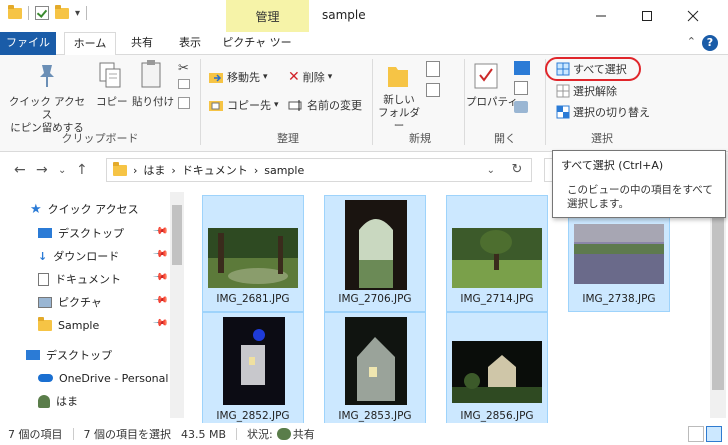  Describe the element at coordinates (364, 434) in the screenshot. I see `status-bar: 7 個の項目 7 個の項目を選択 43.5 MB 状況: 共有` at that location.